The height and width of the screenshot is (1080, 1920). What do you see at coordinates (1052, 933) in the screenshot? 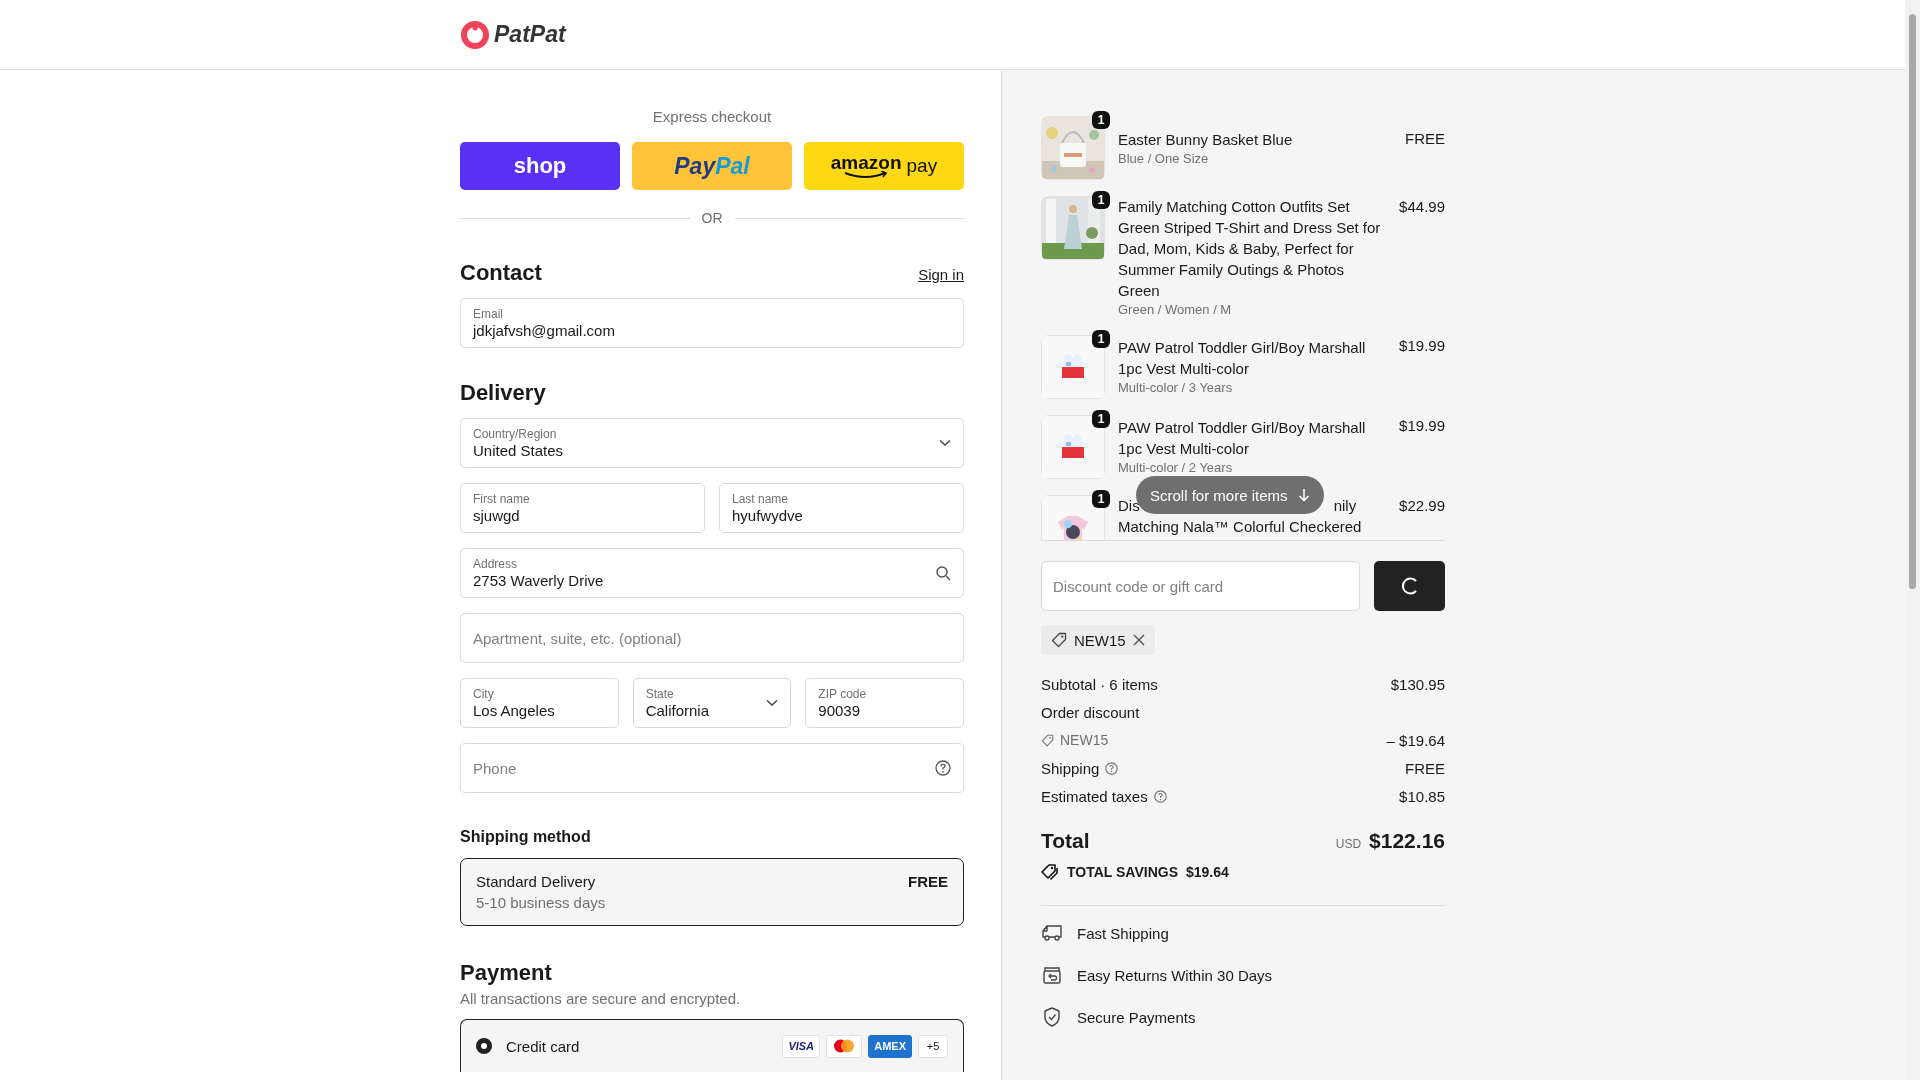
I see `truck-icon` at bounding box center [1052, 933].